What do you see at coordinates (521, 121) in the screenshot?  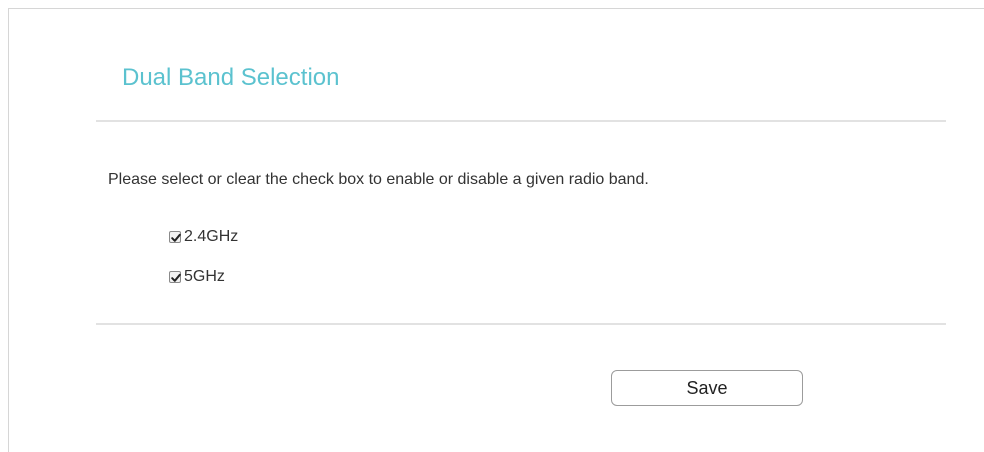 I see `top-divider` at bounding box center [521, 121].